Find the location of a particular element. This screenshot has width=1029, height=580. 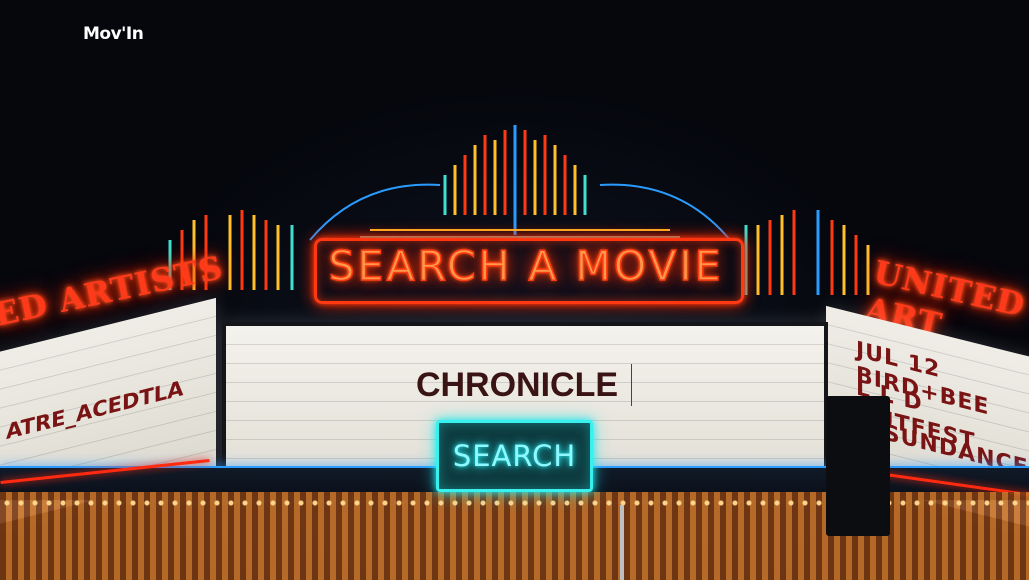

search-button: SEARCH is located at coordinates (514, 456).